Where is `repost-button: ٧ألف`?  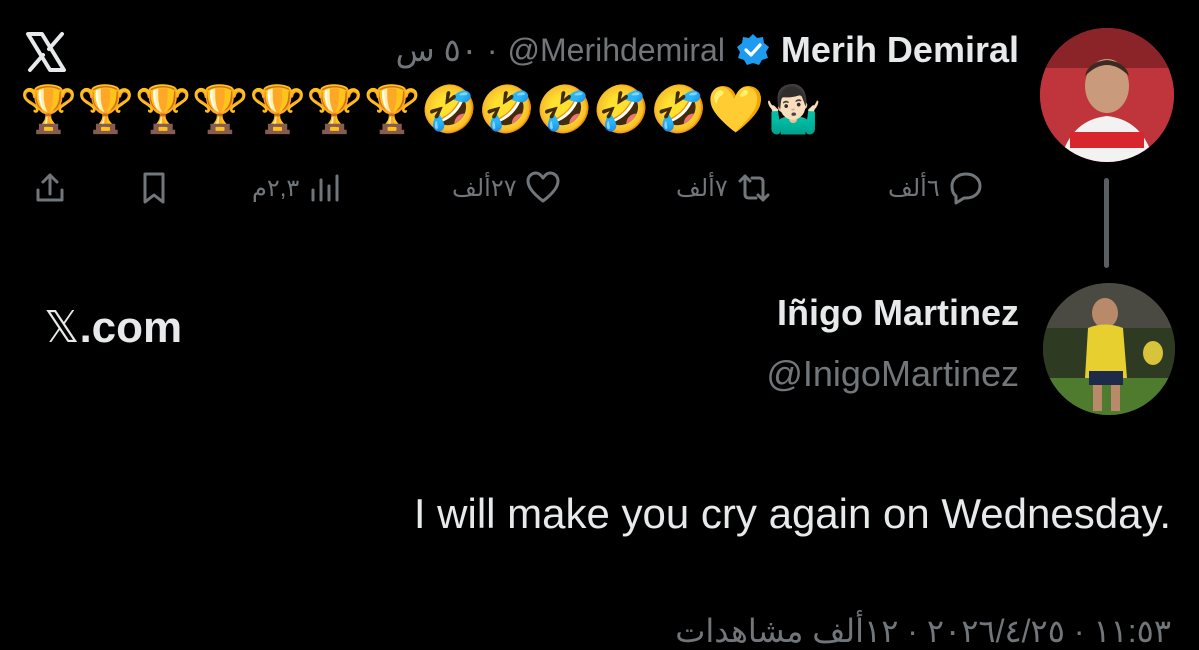
repost-button: ٧ألف is located at coordinates (725, 188).